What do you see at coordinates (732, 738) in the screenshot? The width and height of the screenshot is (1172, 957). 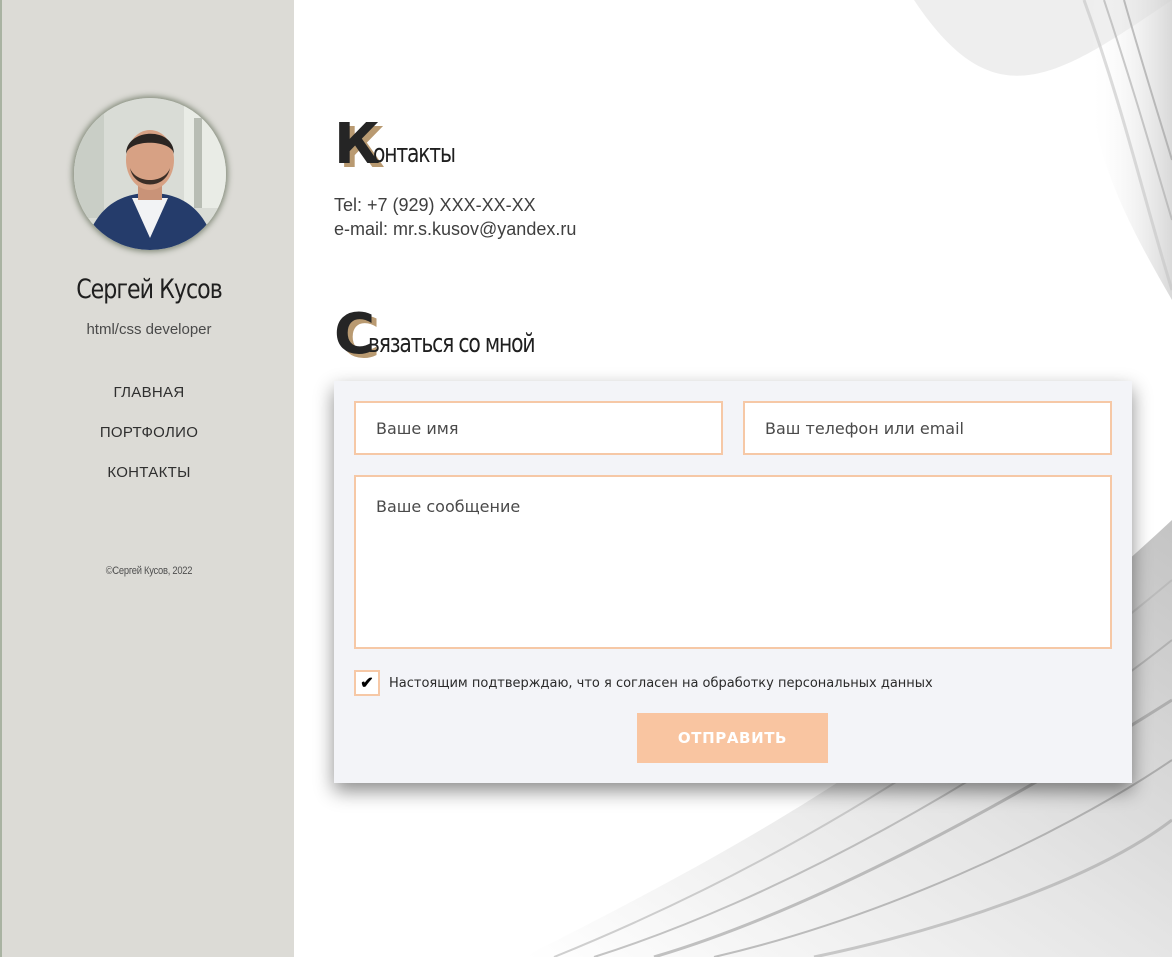 I see `submit-button: ОТПРАВИТЬ` at bounding box center [732, 738].